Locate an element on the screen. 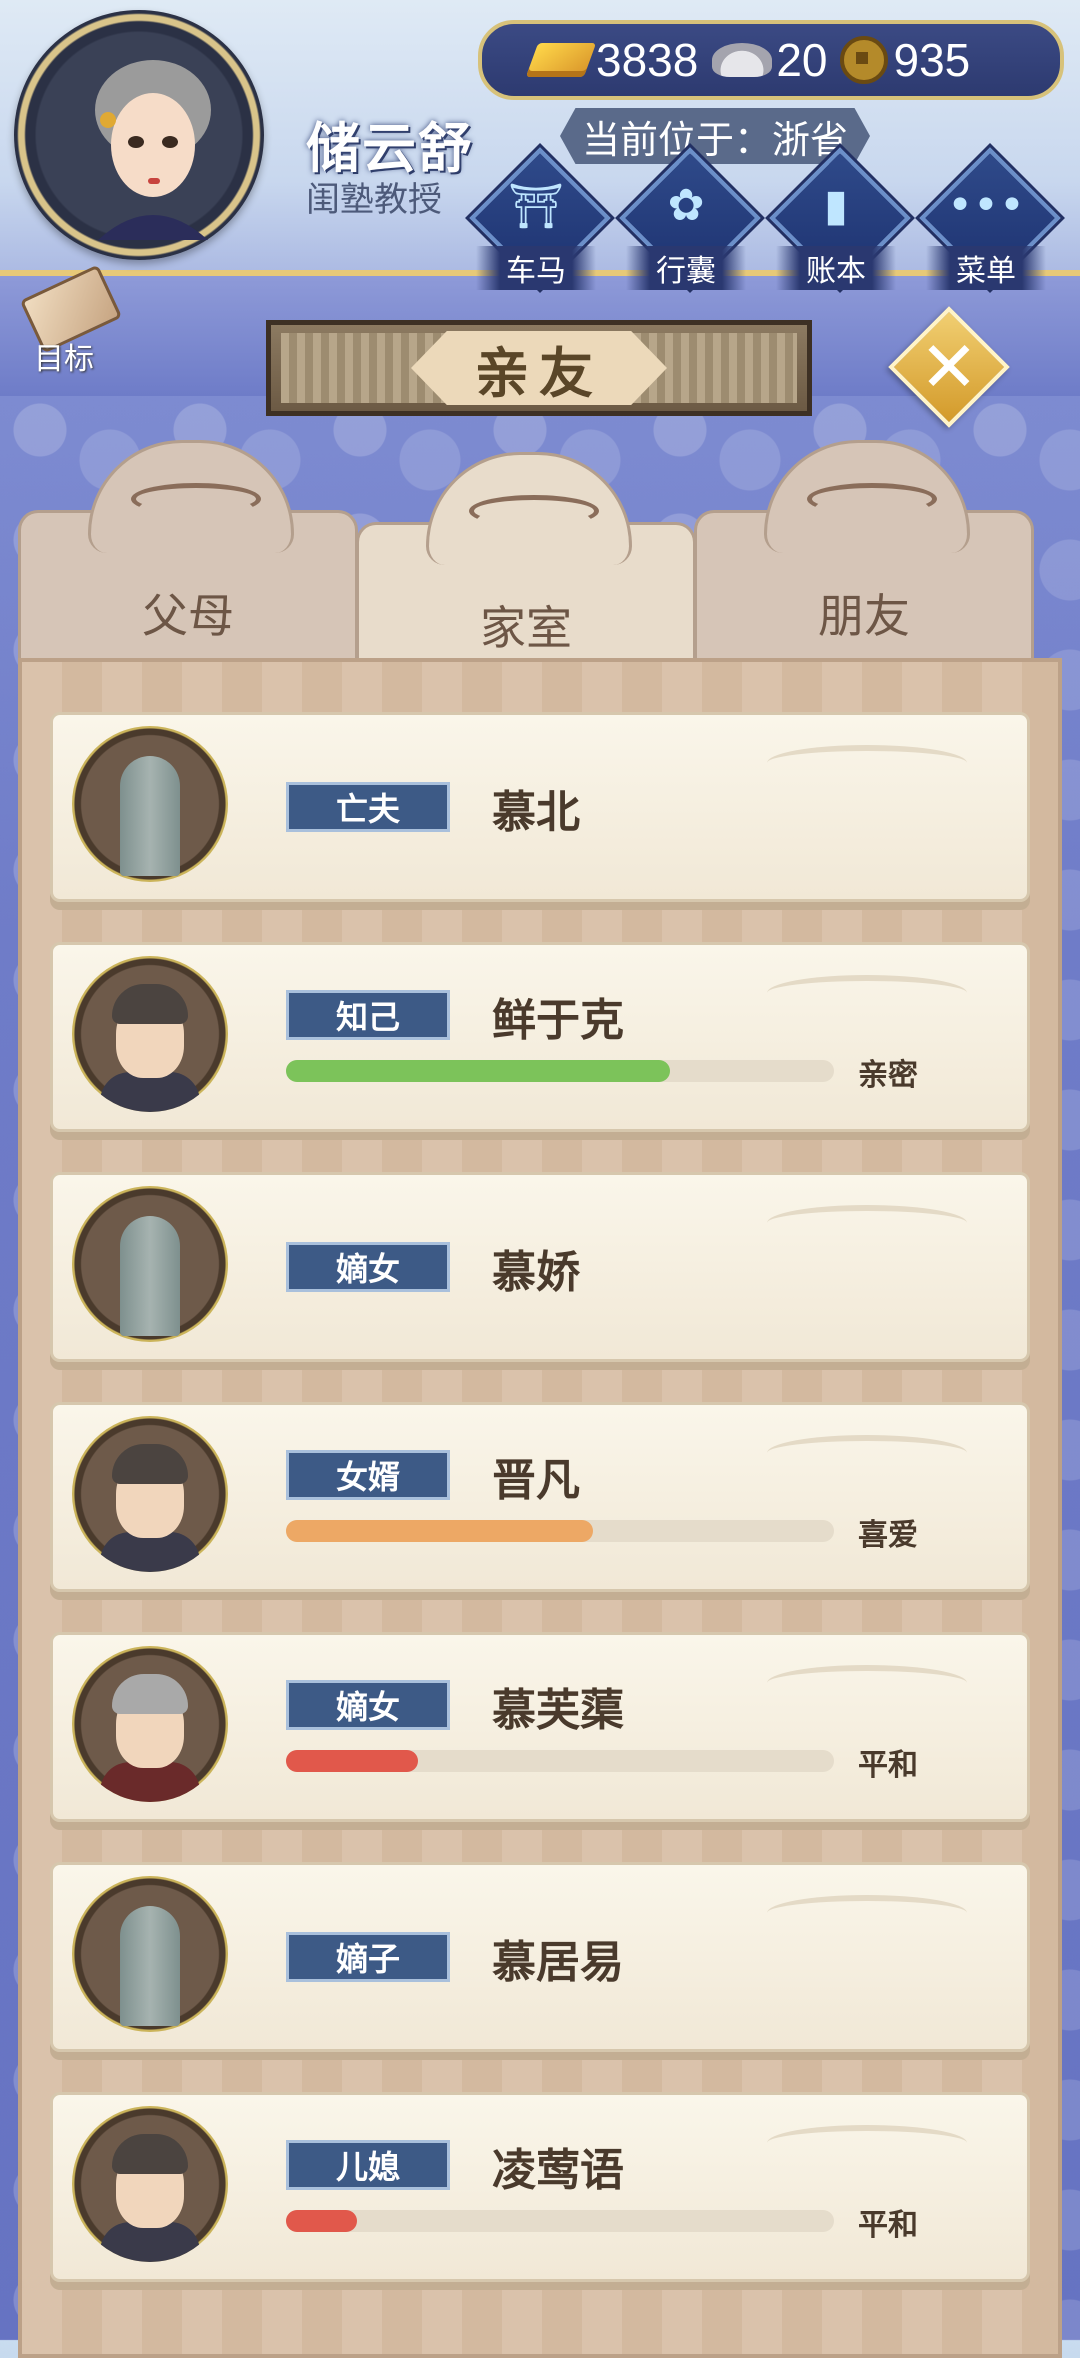 Image resolution: width=1080 pixels, height=2358 pixels. character-name: 慕北 is located at coordinates (536, 812).